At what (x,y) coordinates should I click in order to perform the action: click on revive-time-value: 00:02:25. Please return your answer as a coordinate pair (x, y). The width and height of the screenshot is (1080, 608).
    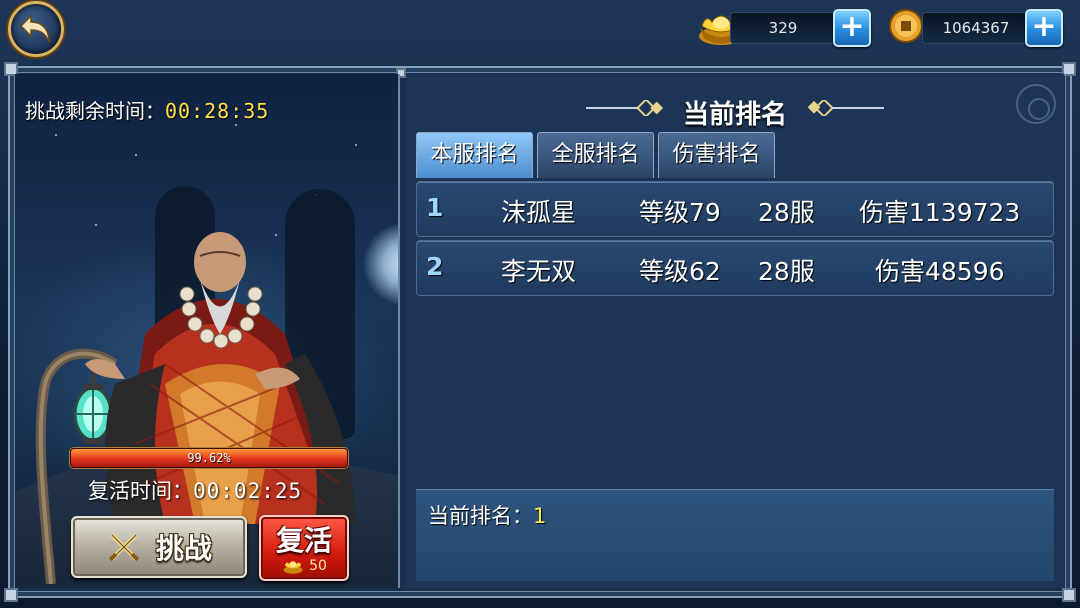
    Looking at the image, I should click on (248, 491).